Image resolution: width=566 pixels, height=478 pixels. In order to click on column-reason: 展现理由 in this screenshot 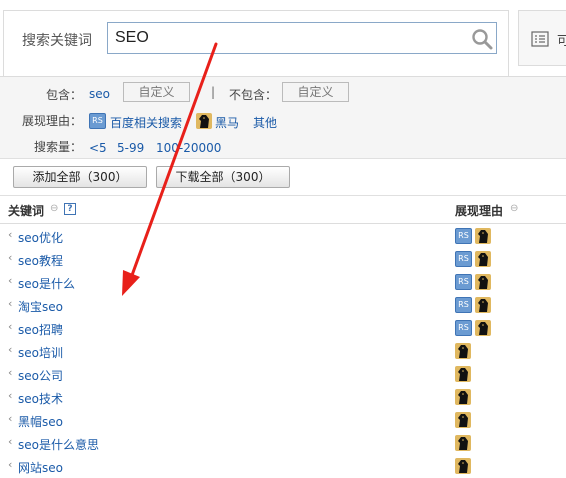, I will do `click(479, 210)`.